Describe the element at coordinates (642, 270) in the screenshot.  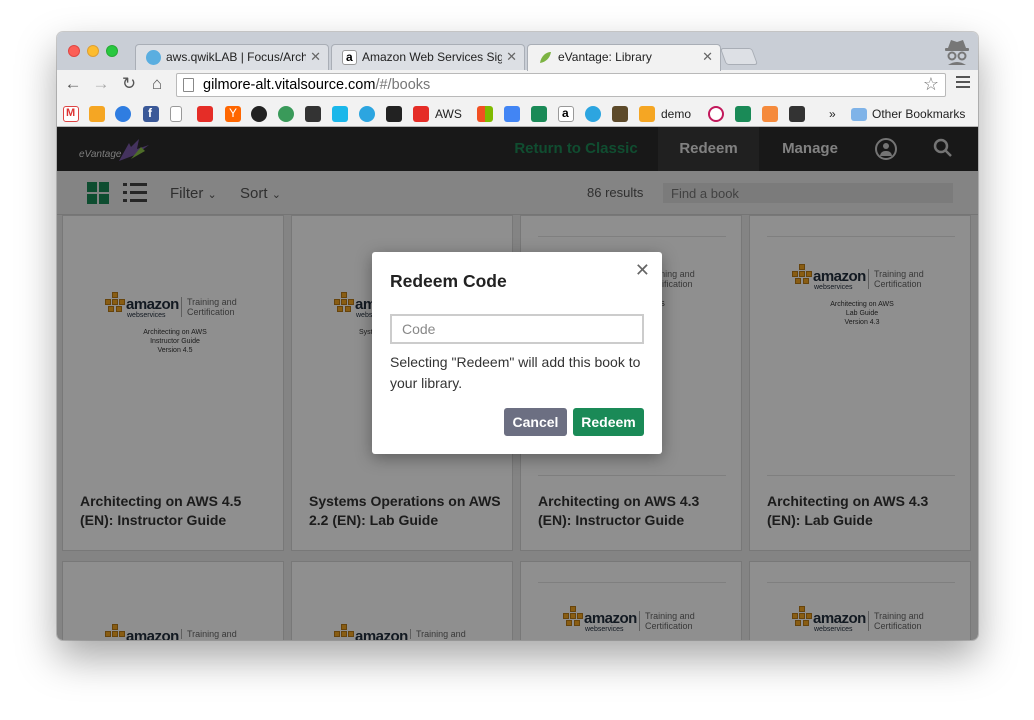
I see `close-icon: ✕` at that location.